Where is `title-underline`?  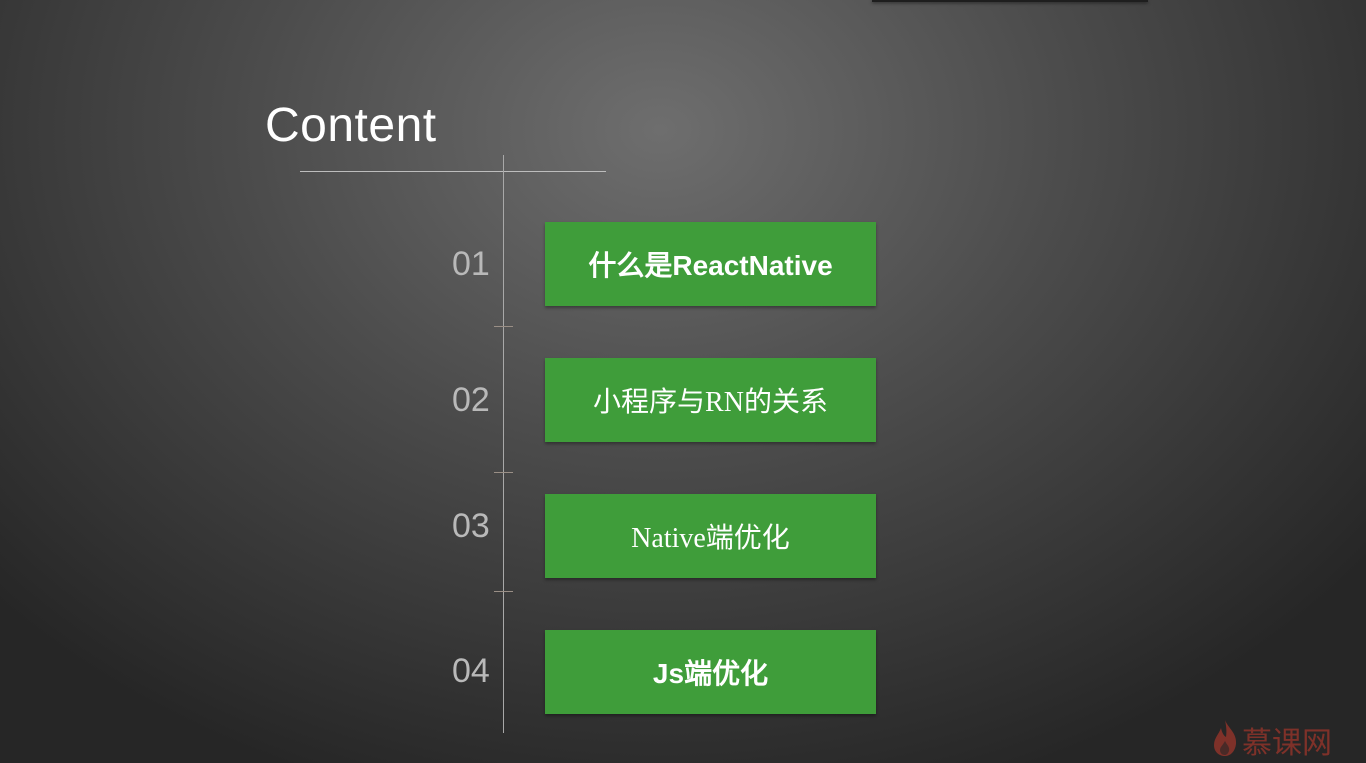 title-underline is located at coordinates (453, 171).